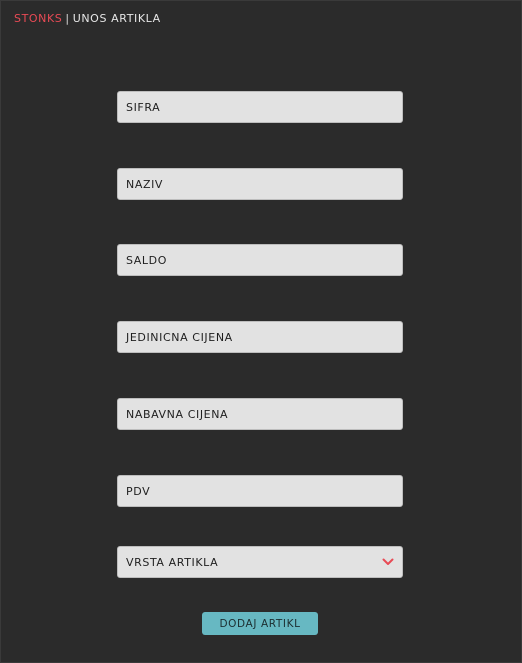  I want to click on page-heading: UNOS ARTIKLA, so click(116, 18).